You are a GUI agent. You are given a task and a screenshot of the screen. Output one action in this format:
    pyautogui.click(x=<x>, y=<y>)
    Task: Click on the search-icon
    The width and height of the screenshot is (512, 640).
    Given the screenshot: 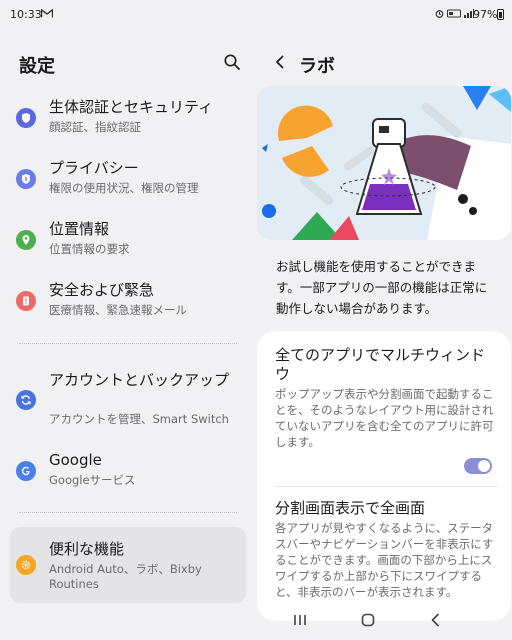 What is the action you would take?
    pyautogui.click(x=232, y=62)
    